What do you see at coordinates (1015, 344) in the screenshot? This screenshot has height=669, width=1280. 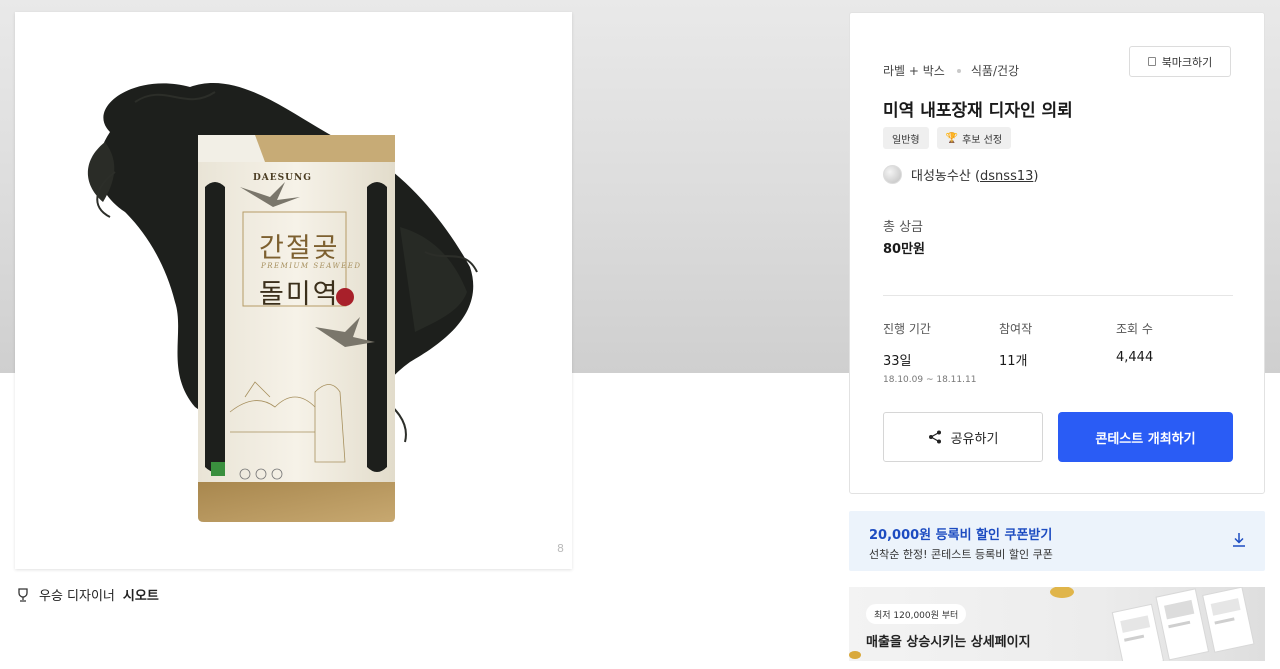 I see `stat-entries: 참여작 11개` at bounding box center [1015, 344].